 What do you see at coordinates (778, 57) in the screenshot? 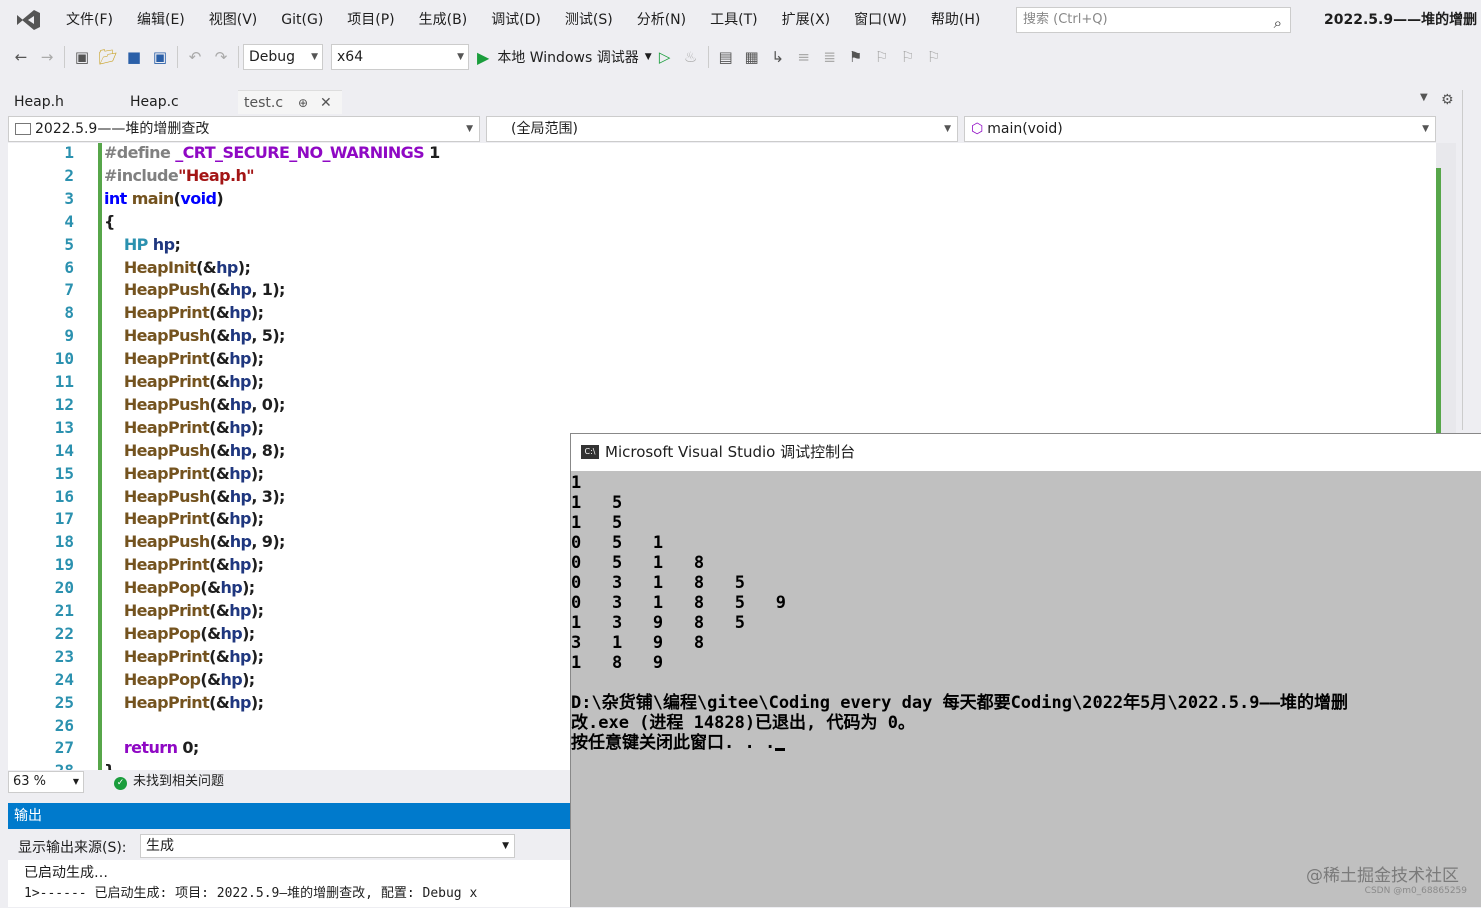
I see `step-icon: ↳` at bounding box center [778, 57].